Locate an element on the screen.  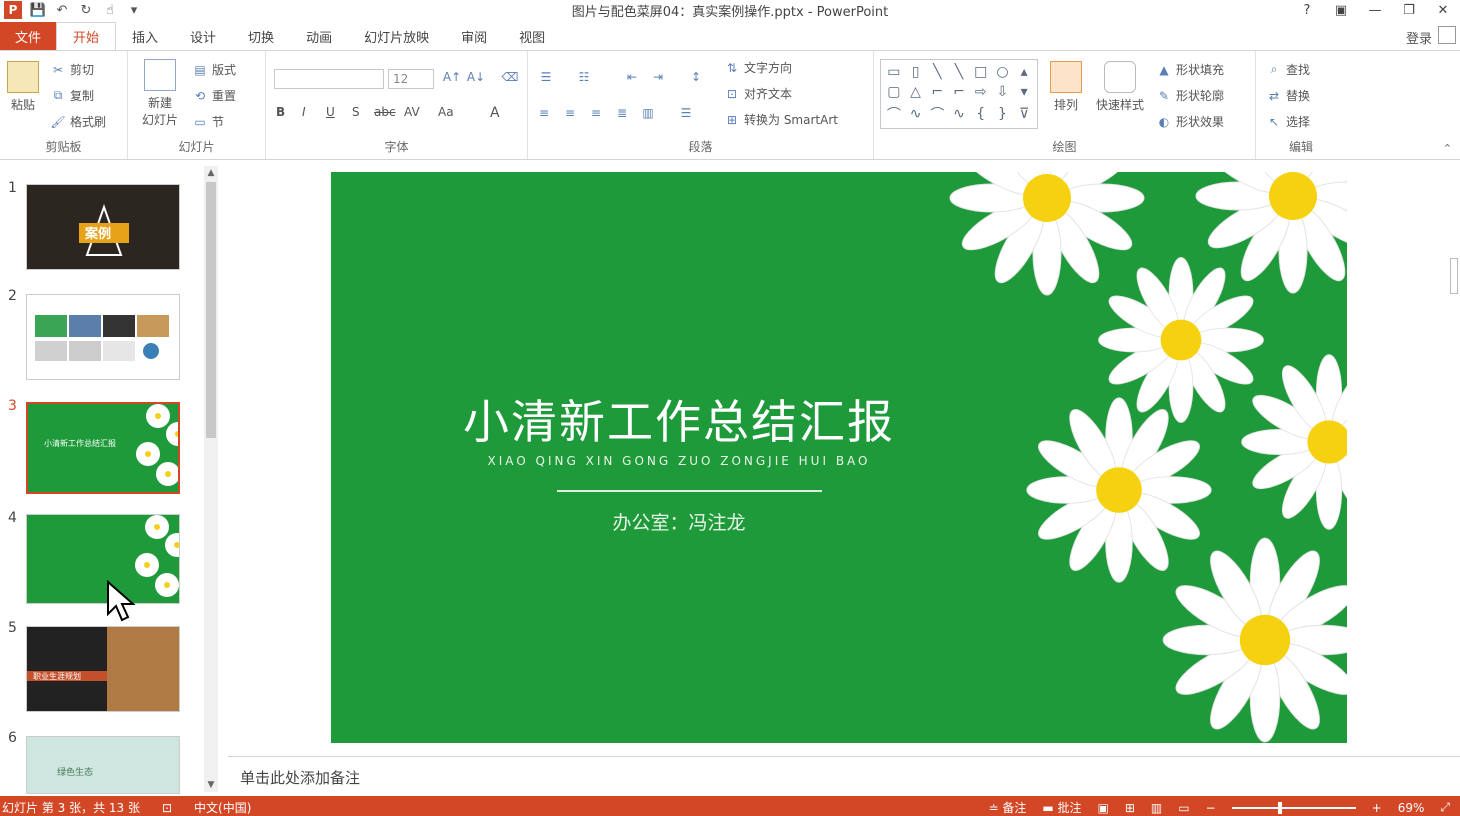
rect-shape-icon: □ is located at coordinates (980, 72).